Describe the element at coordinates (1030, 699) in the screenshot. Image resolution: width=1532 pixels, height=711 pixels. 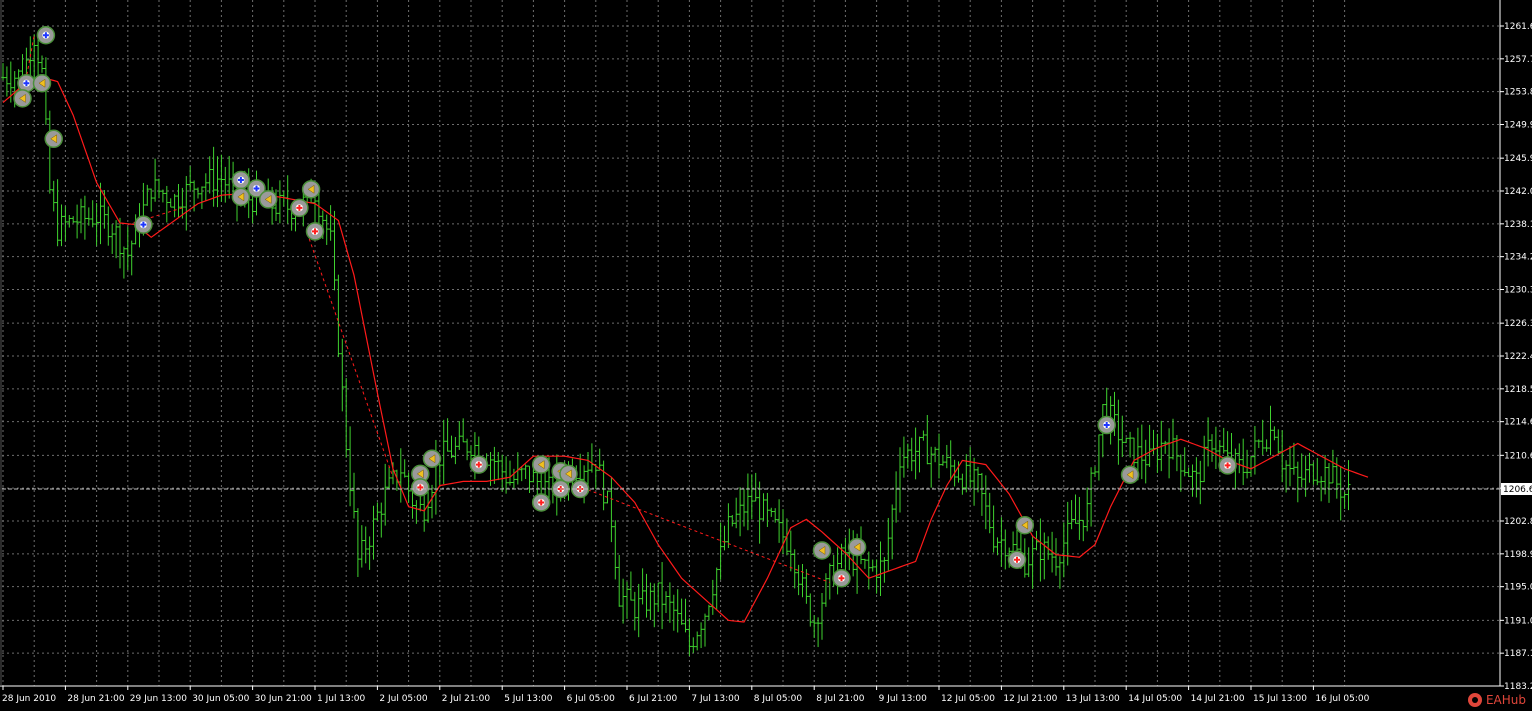
I see `x-tick-label: 12 Jul 21:00` at that location.